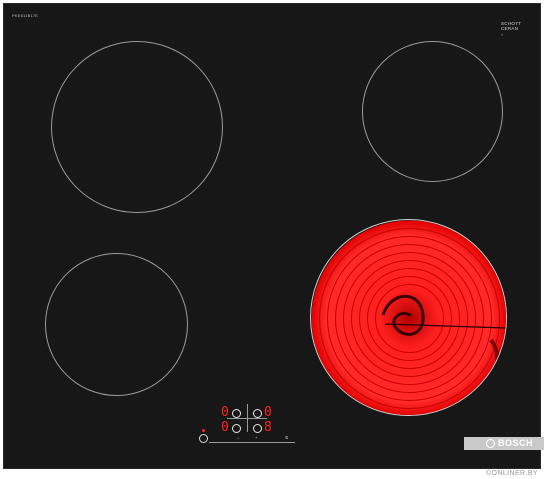 This screenshot has width=545, height=479. What do you see at coordinates (252, 429) in the screenshot?
I see `touch-control-panel: 0 0 0 8 – + ⏲` at bounding box center [252, 429].